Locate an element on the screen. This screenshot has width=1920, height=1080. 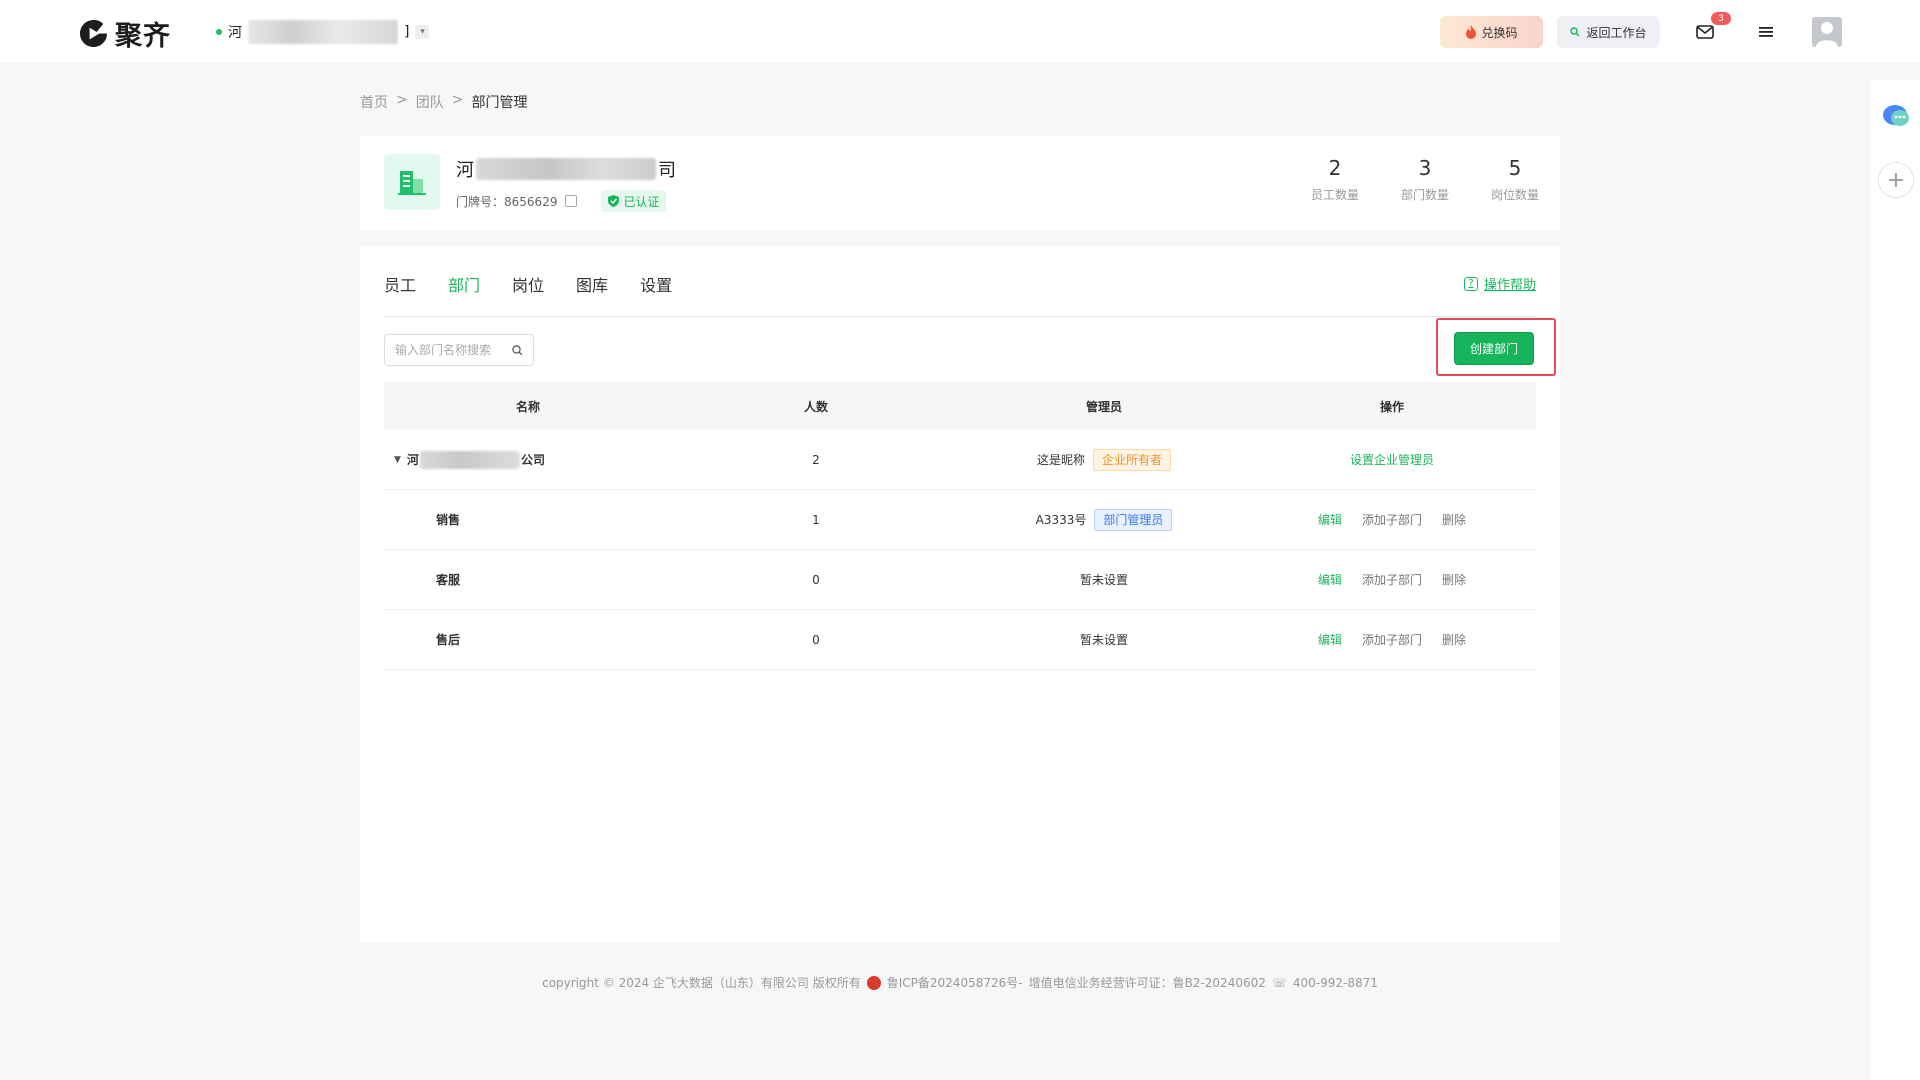
header-name: 名称 is located at coordinates (527, 406).